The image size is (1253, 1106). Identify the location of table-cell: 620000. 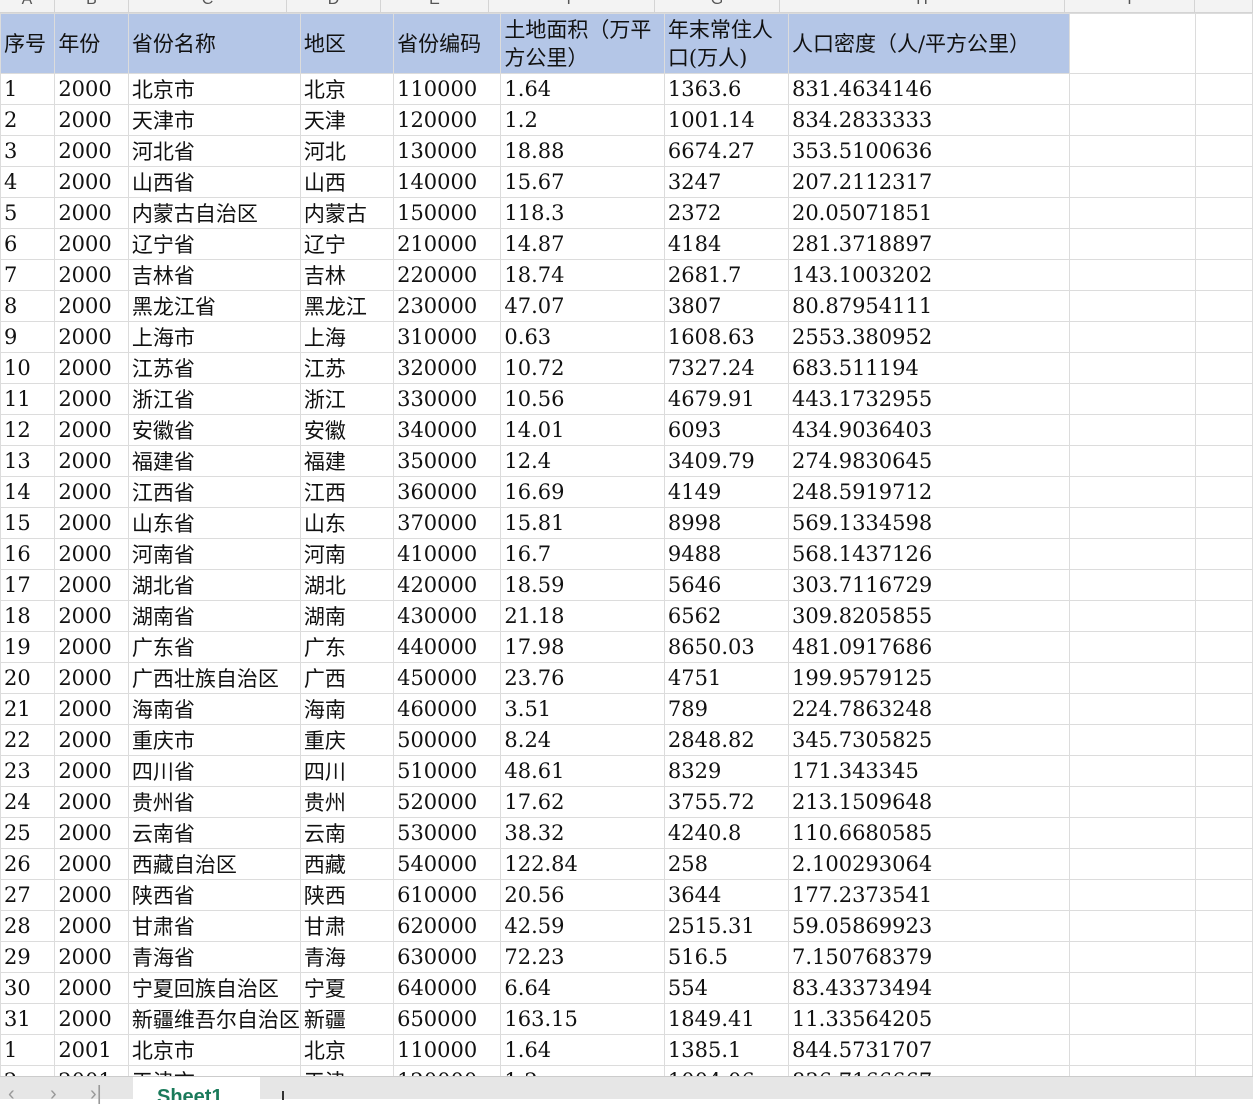
(447, 926).